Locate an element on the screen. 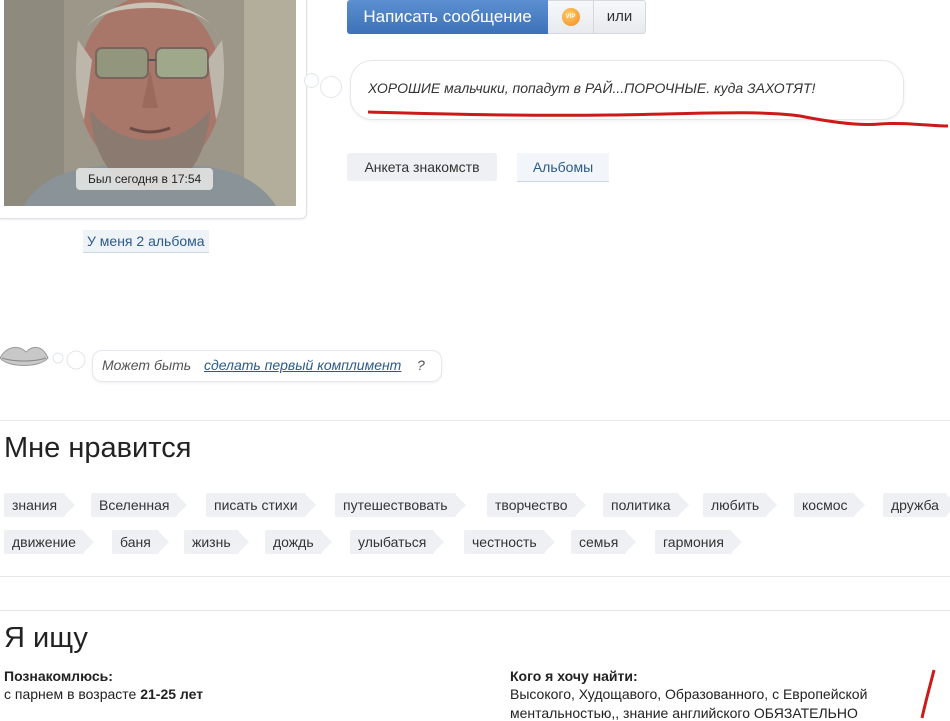  meet-prefix: с парнем в возрасте is located at coordinates (70, 694).